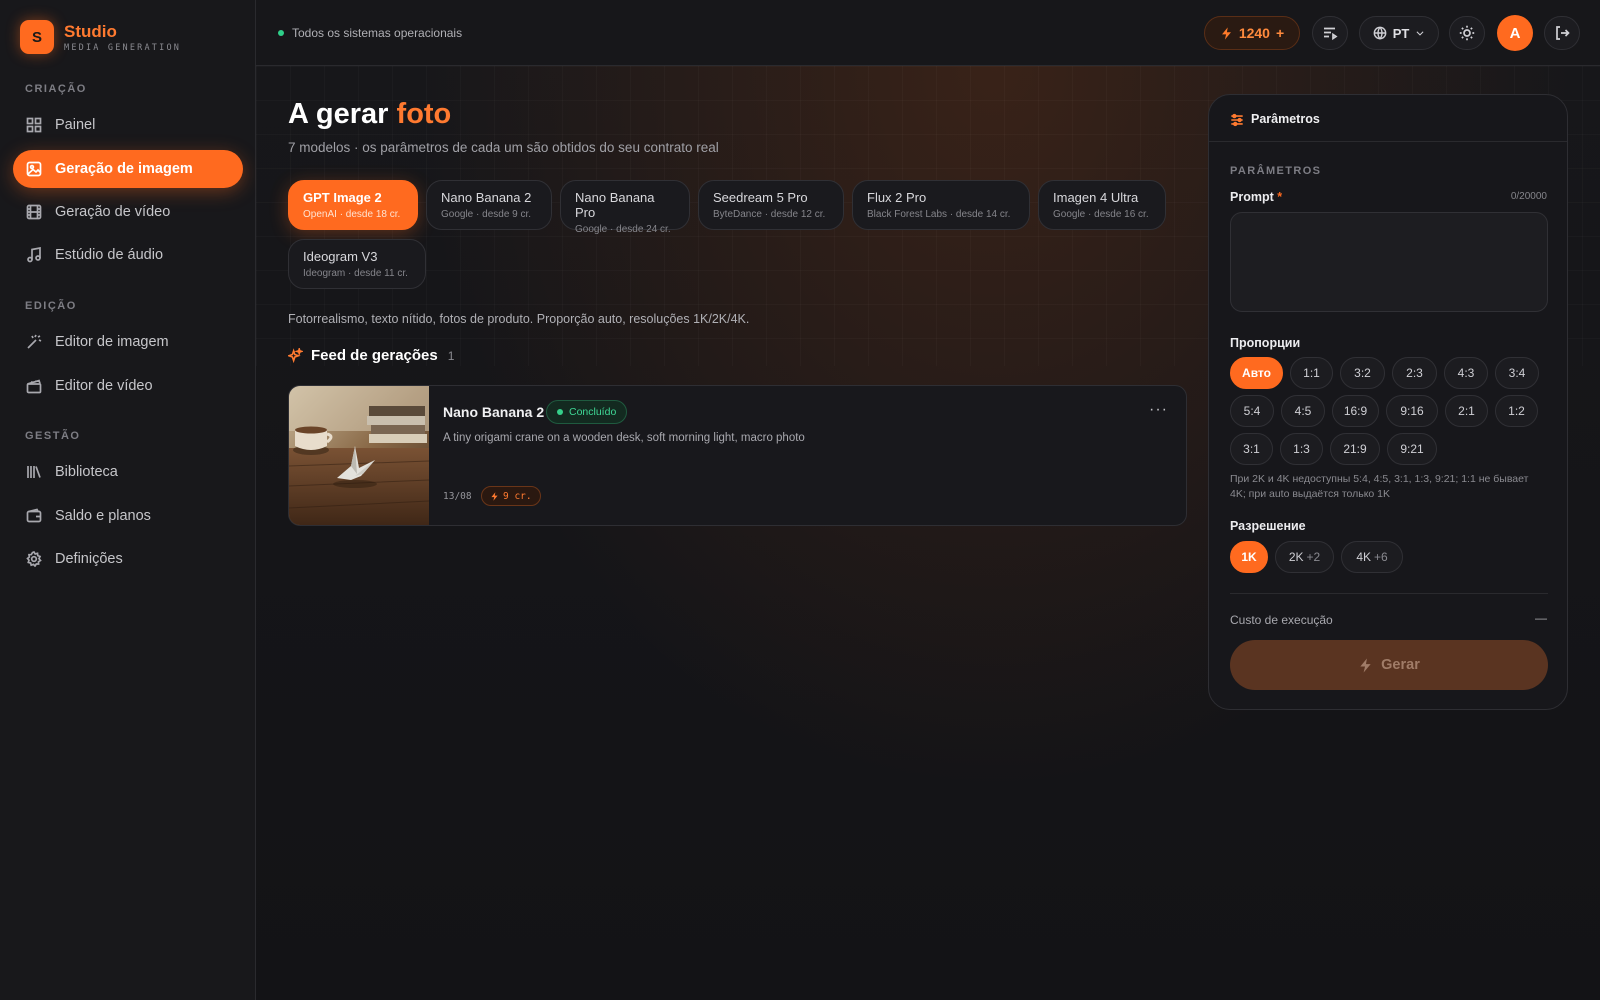  I want to click on sun-icon, so click(1467, 33).